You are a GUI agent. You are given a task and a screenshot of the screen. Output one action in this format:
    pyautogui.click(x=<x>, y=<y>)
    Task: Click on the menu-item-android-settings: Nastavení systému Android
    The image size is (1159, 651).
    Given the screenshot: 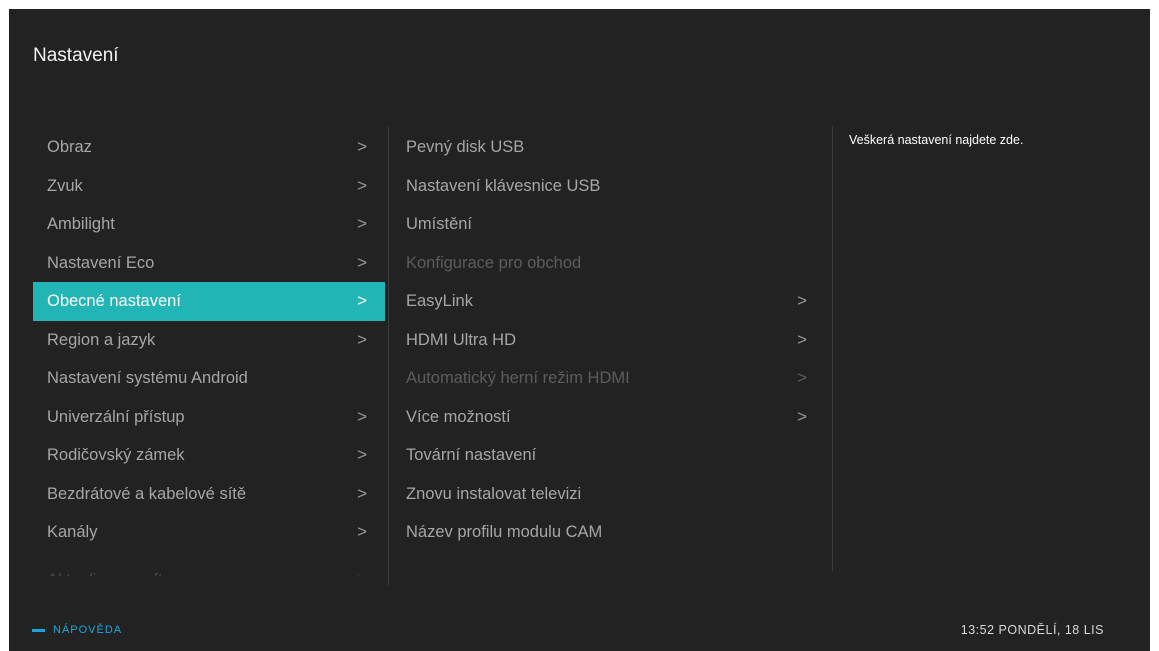 What is the action you would take?
    pyautogui.click(x=209, y=378)
    